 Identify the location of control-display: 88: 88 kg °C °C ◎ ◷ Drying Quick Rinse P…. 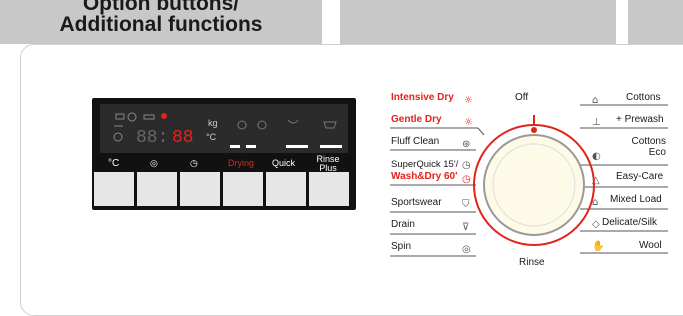
(224, 154).